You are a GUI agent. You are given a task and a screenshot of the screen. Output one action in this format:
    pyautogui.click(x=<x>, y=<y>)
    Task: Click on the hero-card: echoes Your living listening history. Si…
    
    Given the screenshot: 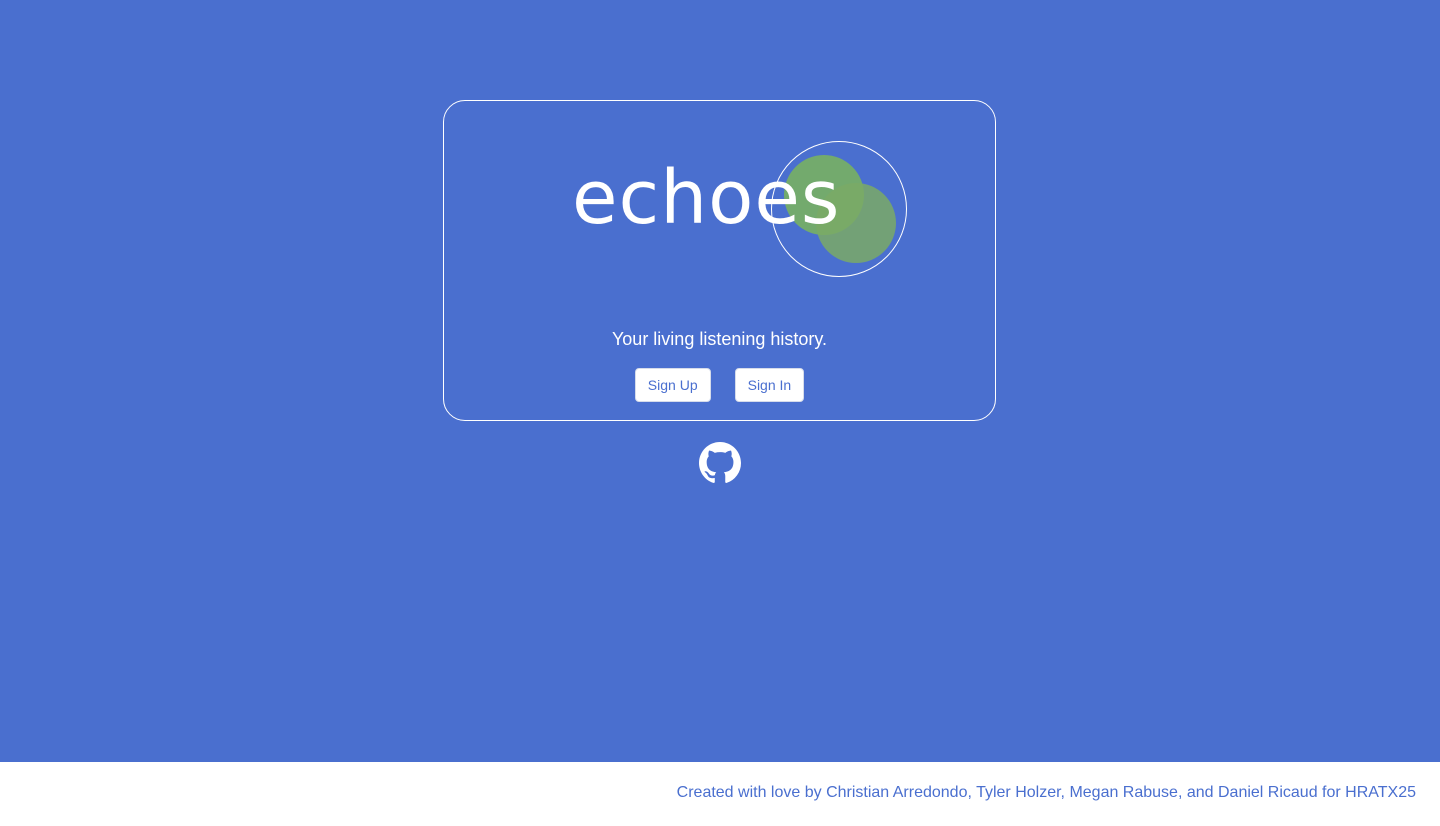 What is the action you would take?
    pyautogui.click(x=719, y=260)
    